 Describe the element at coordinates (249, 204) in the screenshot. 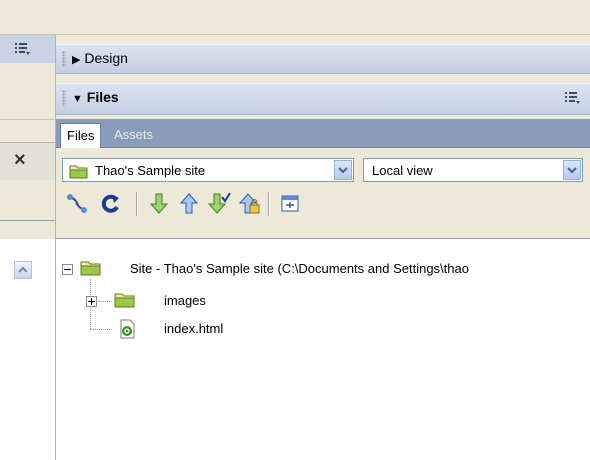

I see `check-in-icon` at that location.